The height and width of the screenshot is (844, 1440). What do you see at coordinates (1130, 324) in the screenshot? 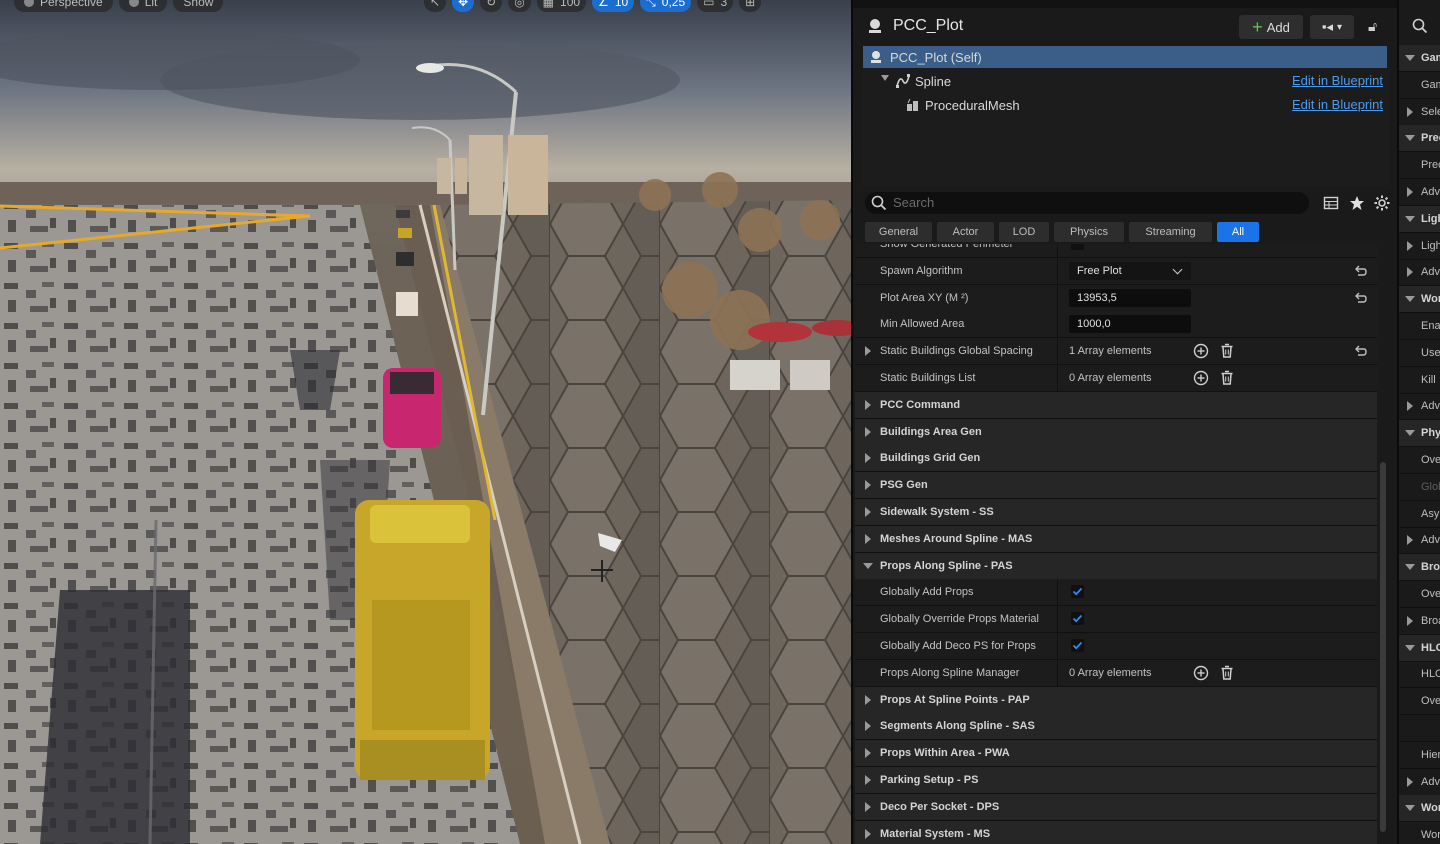
I see `numeric-input: 1000,0` at bounding box center [1130, 324].